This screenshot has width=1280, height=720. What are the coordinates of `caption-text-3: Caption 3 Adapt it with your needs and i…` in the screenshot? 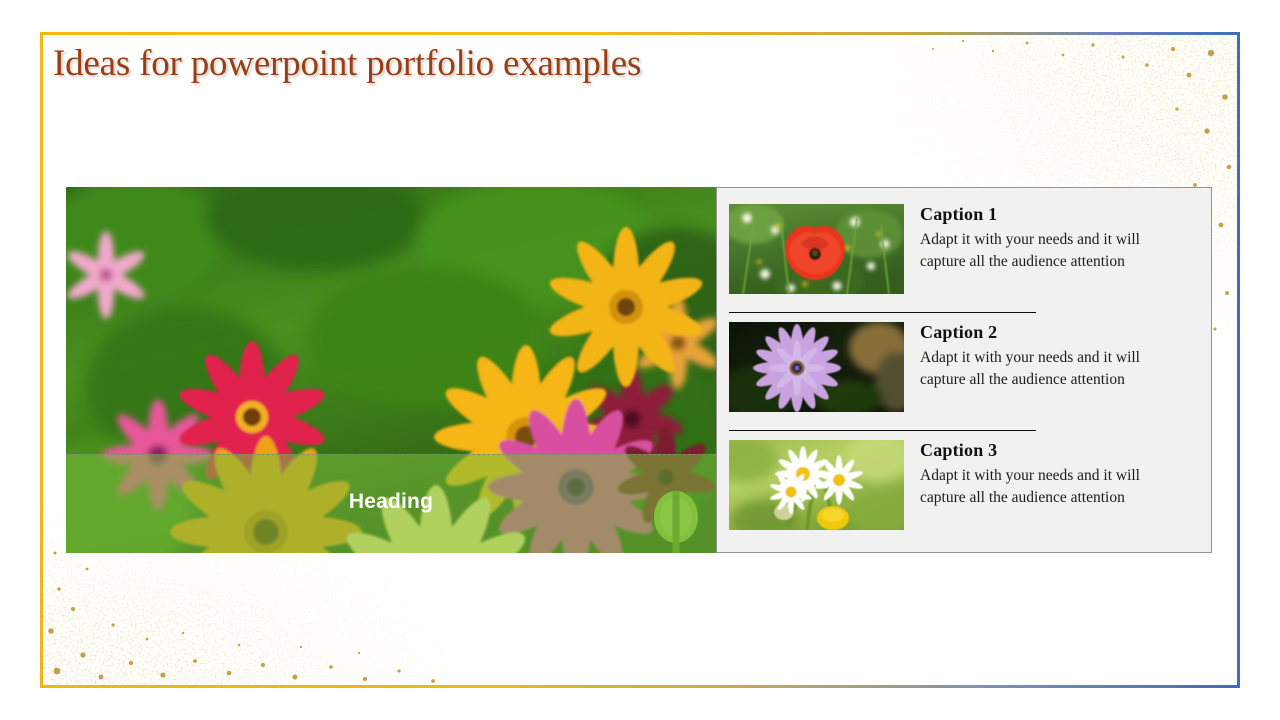 It's located at (1056, 474).